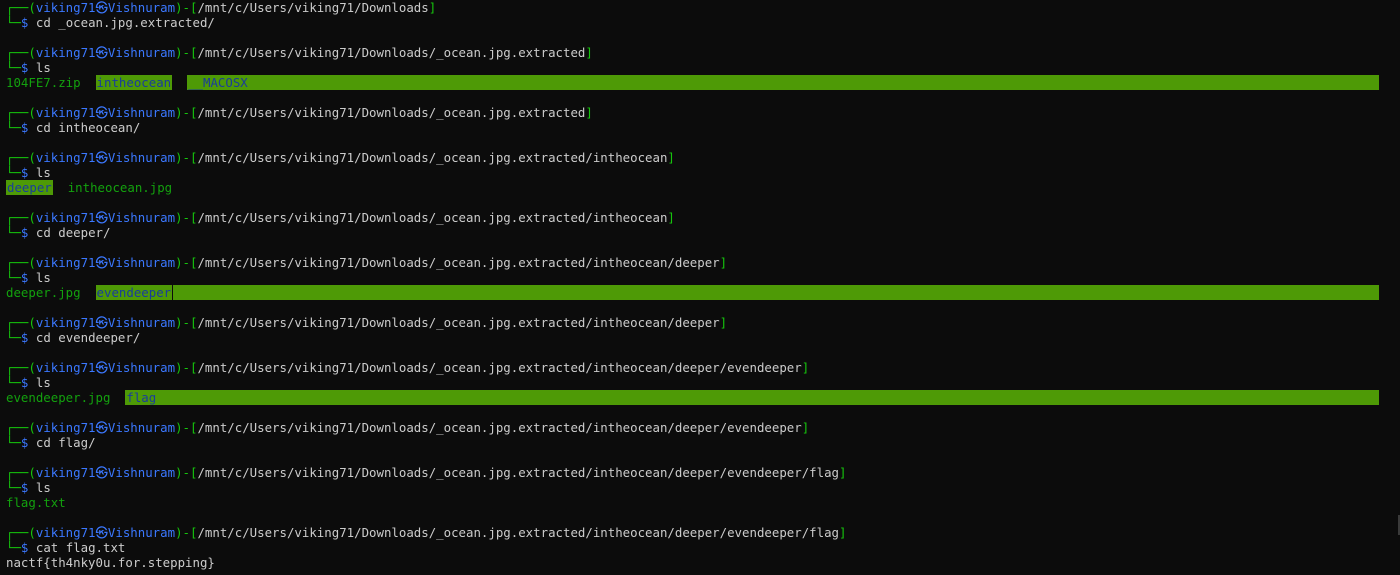 The width and height of the screenshot is (1400, 575). I want to click on command-line: └─$ cd evendeeper/, so click(703, 337).